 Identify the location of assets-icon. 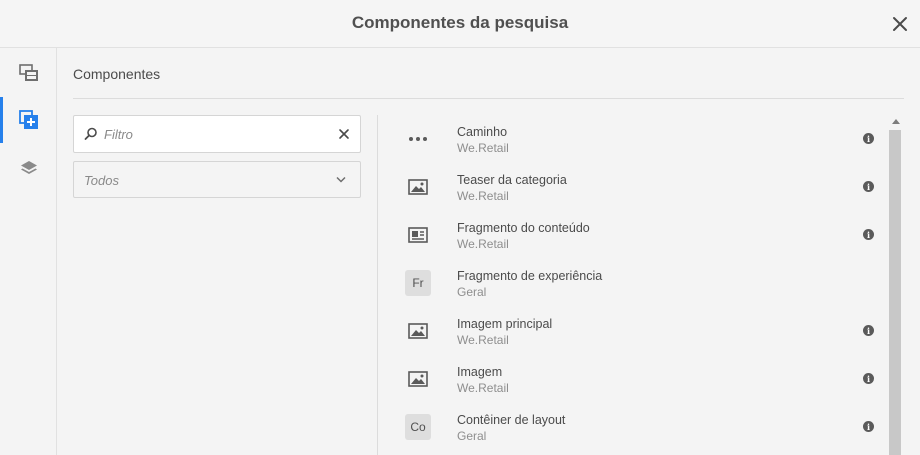
(28, 72).